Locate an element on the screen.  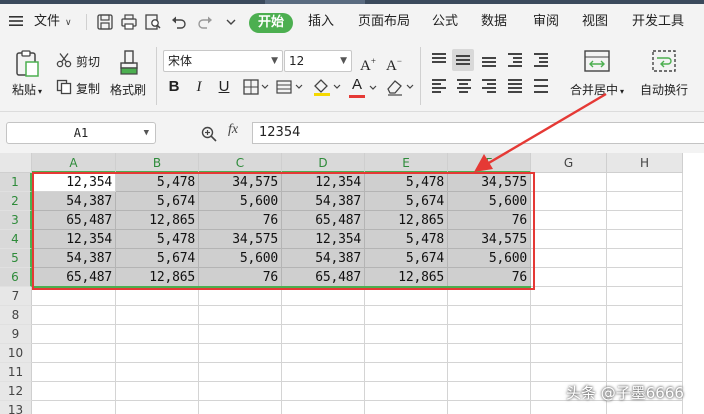
formula-input: 12354 is located at coordinates (478, 133).